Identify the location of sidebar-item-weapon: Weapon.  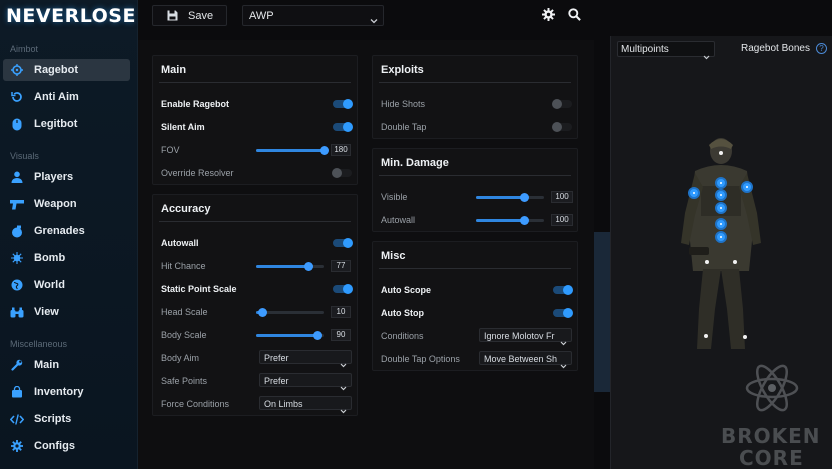
(66, 204).